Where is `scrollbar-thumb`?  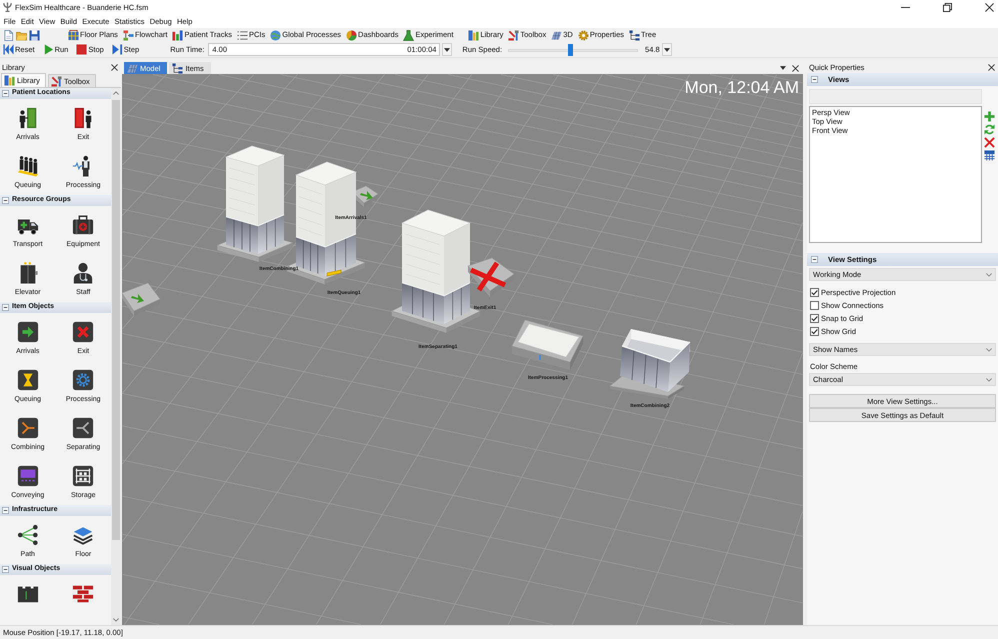 scrollbar-thumb is located at coordinates (116, 320).